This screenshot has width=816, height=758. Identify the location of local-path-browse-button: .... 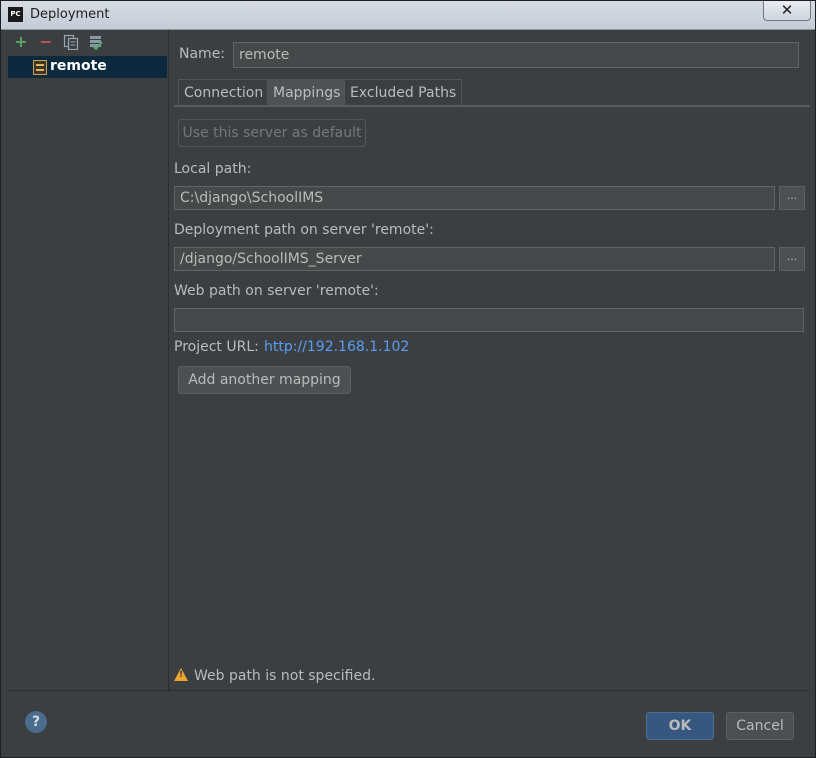
(792, 198).